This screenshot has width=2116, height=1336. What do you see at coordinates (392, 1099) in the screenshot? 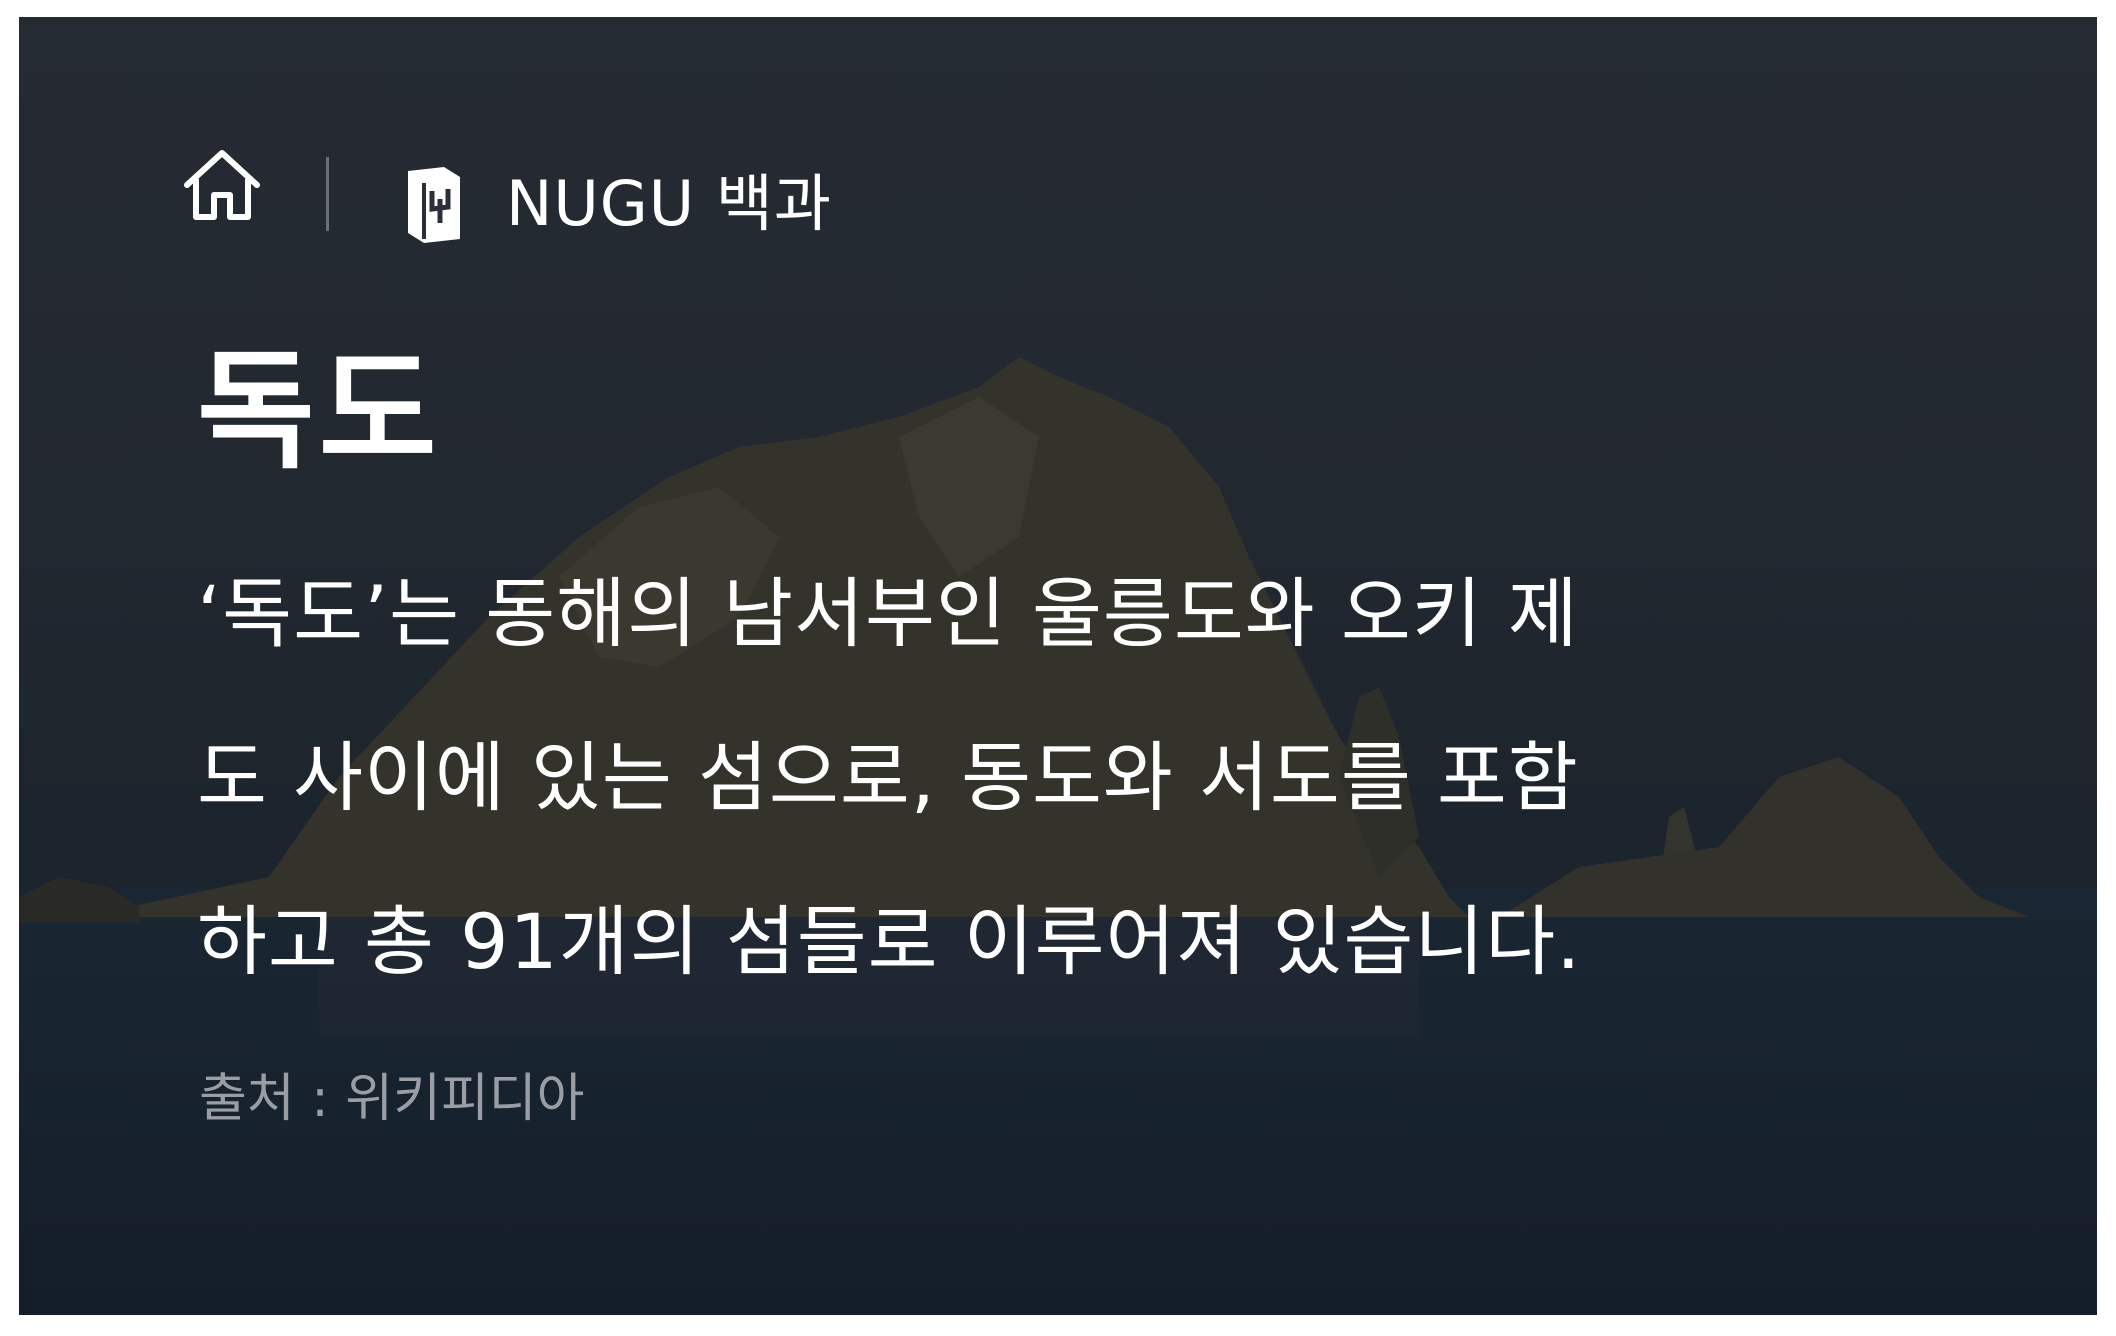
I see `source-attribution: 출처 : 위키피디아` at bounding box center [392, 1099].